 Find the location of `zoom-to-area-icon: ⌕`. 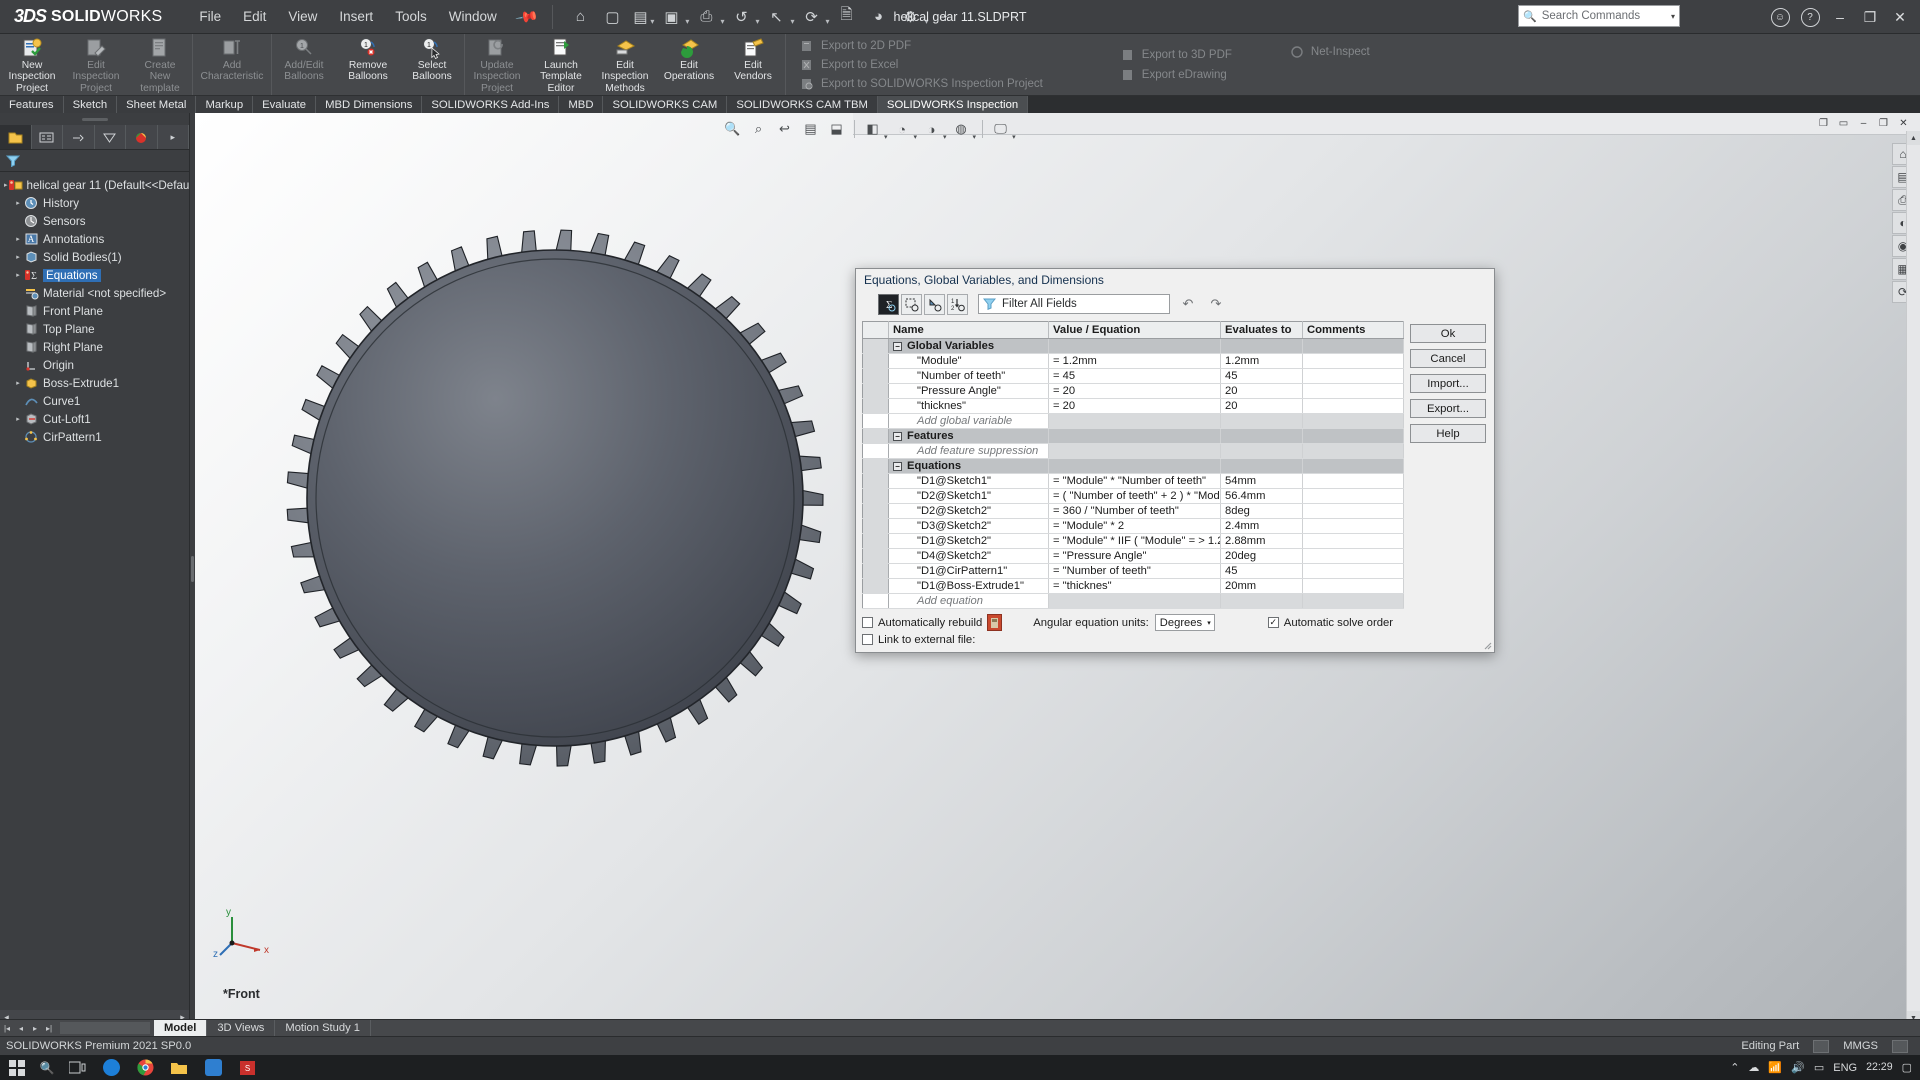

zoom-to-area-icon: ⌕ is located at coordinates (758, 129).